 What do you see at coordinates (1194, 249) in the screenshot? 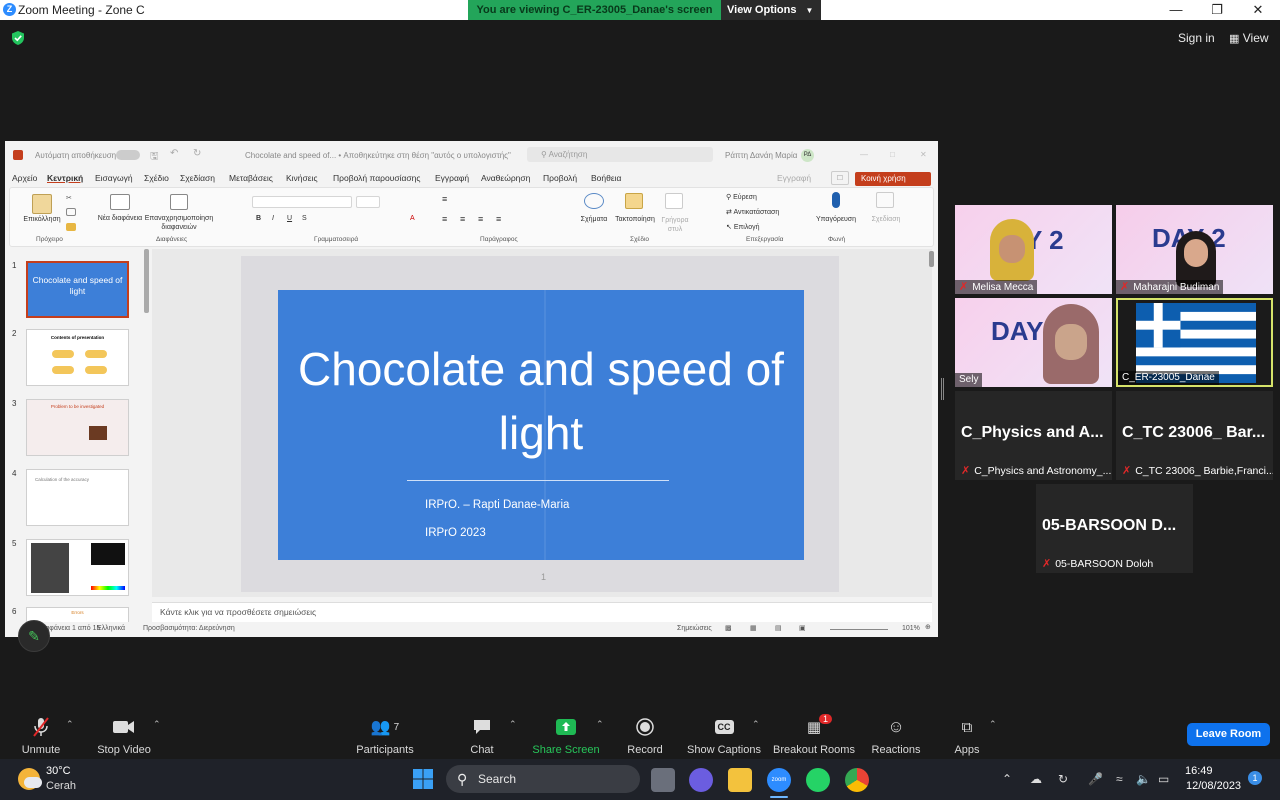
I see `participant-tile: DAY 2 ✗ Maharajni Budiman` at bounding box center [1194, 249].